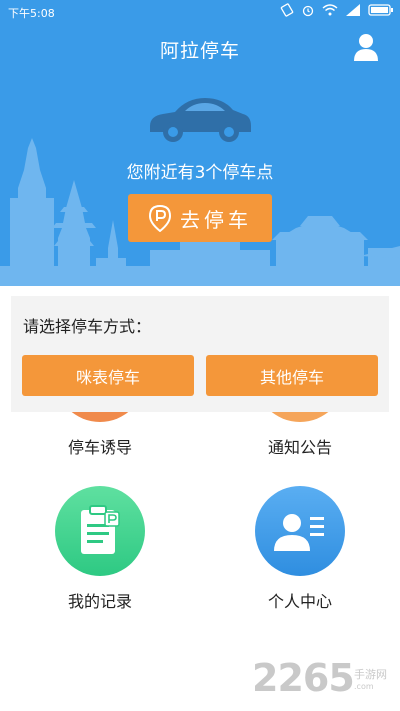  Describe the element at coordinates (308, 11) in the screenshot. I see `alarm-icon` at that location.